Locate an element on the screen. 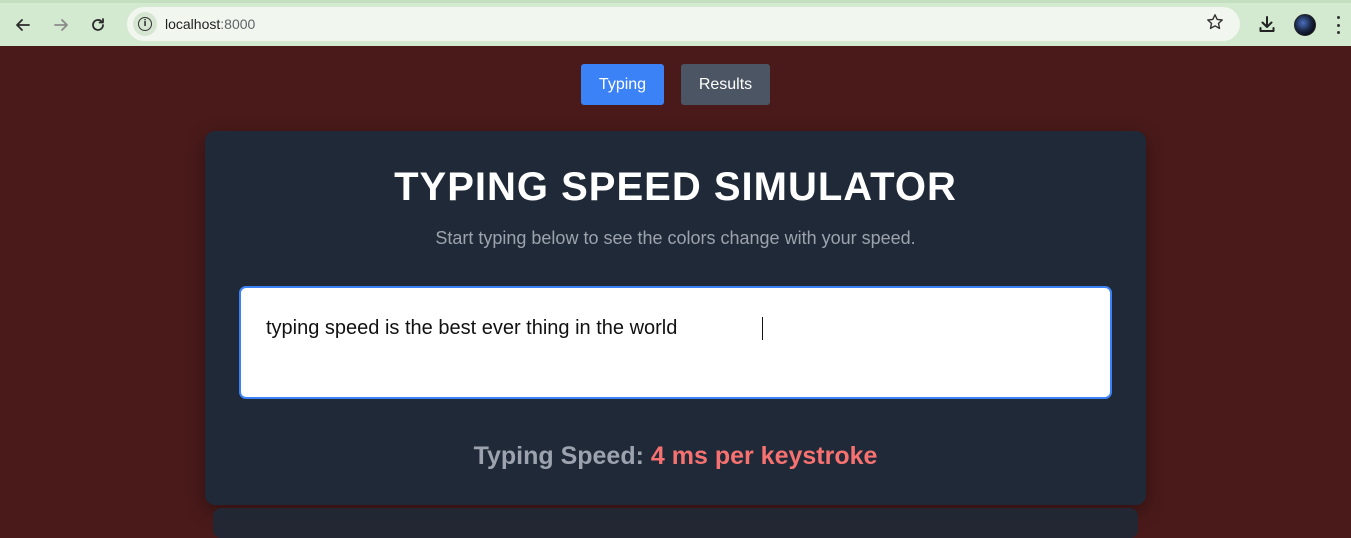  menu-kebab-icon is located at coordinates (1338, 25).